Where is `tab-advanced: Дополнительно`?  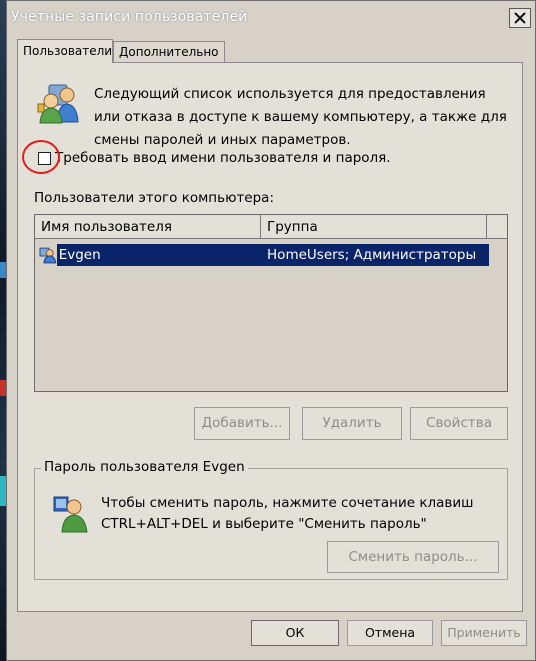 tab-advanced: Дополнительно is located at coordinates (169, 51).